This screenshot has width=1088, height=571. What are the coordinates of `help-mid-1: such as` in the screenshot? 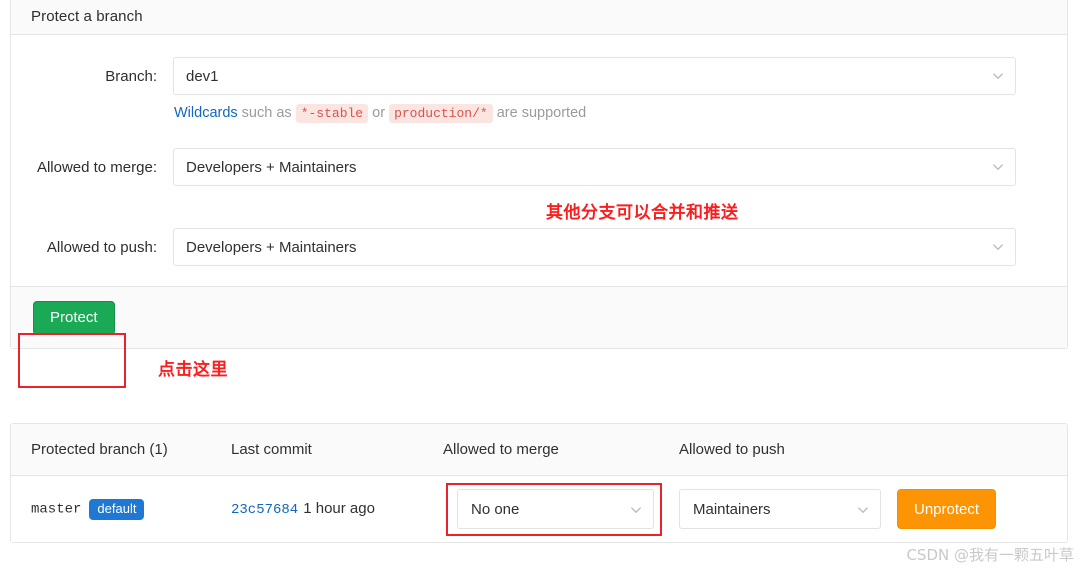 It's located at (266, 113).